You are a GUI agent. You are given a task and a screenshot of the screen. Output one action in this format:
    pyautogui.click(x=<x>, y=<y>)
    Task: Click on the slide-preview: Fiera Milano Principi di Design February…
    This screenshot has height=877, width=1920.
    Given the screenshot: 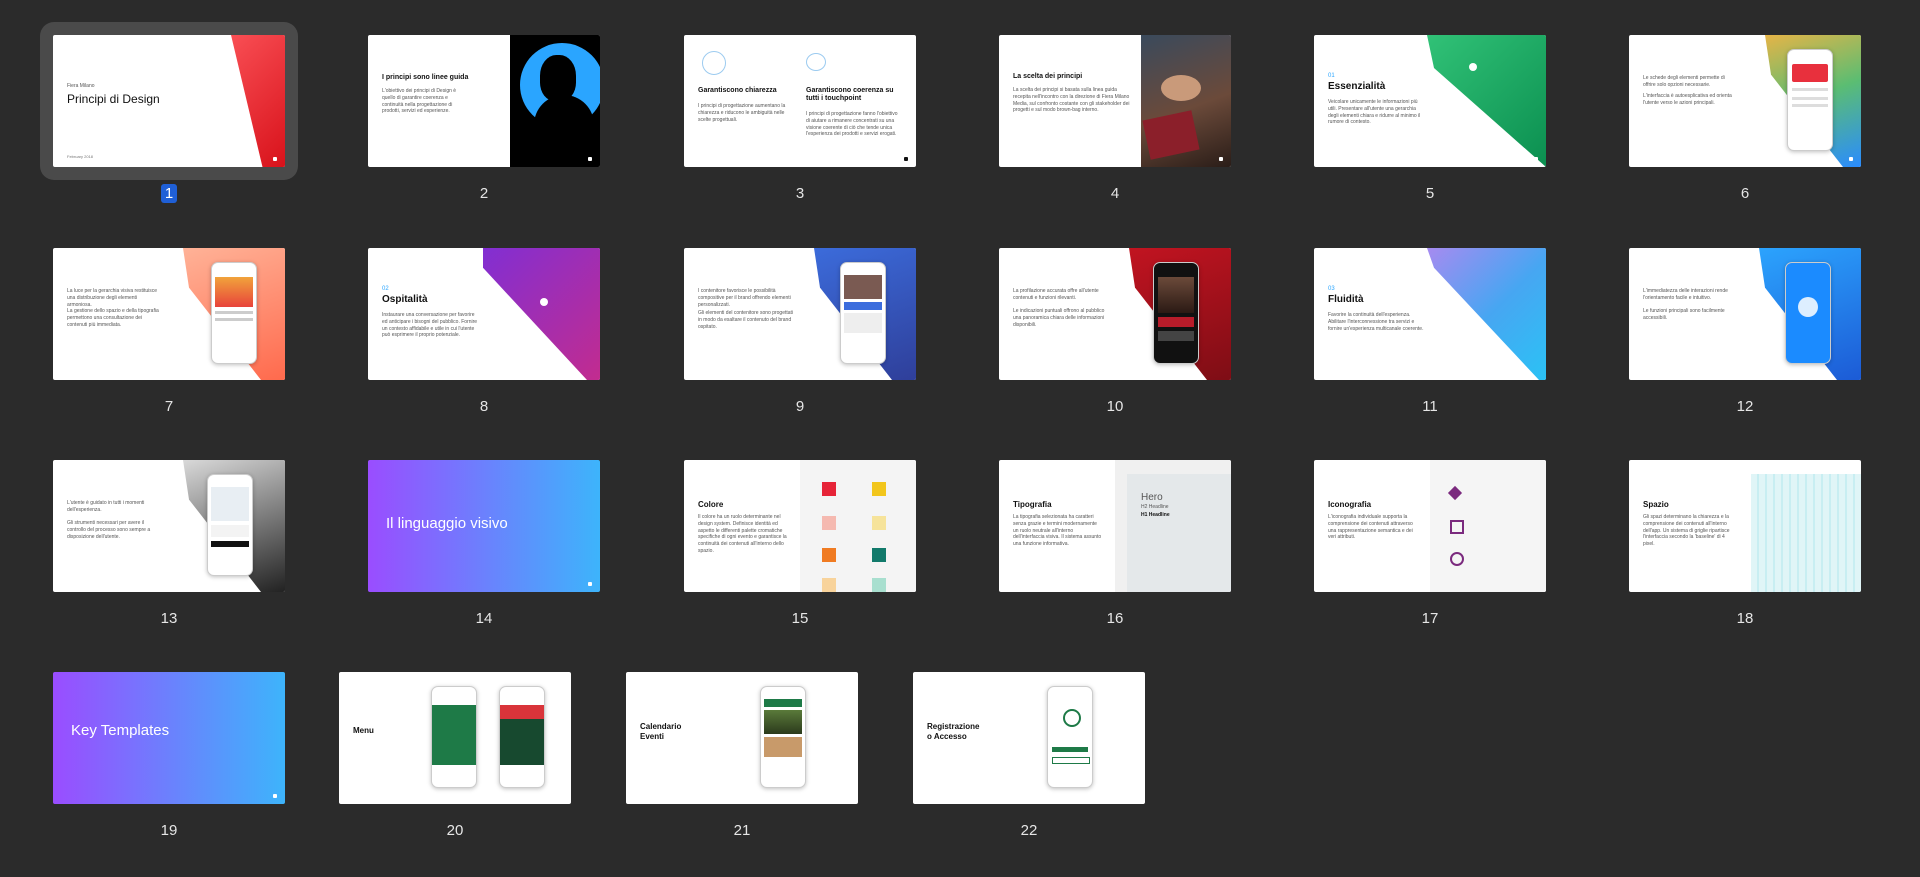 What is the action you would take?
    pyautogui.click(x=169, y=101)
    